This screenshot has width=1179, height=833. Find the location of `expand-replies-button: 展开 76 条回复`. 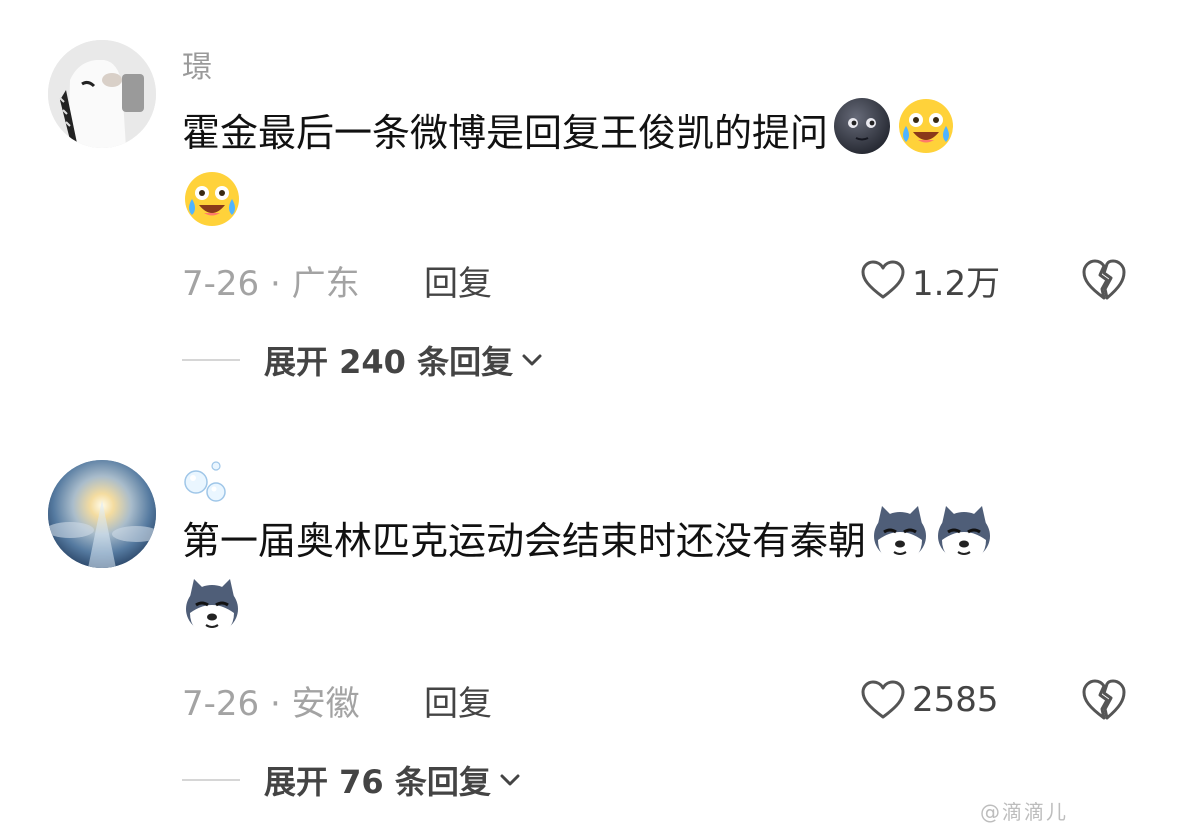

expand-replies-button: 展开 76 条回复 is located at coordinates (351, 780).